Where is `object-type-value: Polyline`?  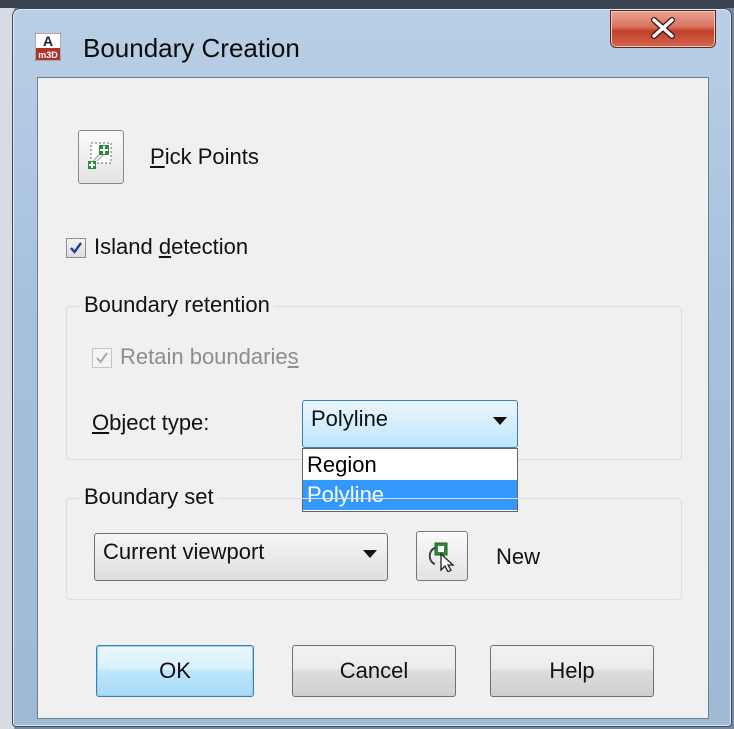 object-type-value: Polyline is located at coordinates (350, 418).